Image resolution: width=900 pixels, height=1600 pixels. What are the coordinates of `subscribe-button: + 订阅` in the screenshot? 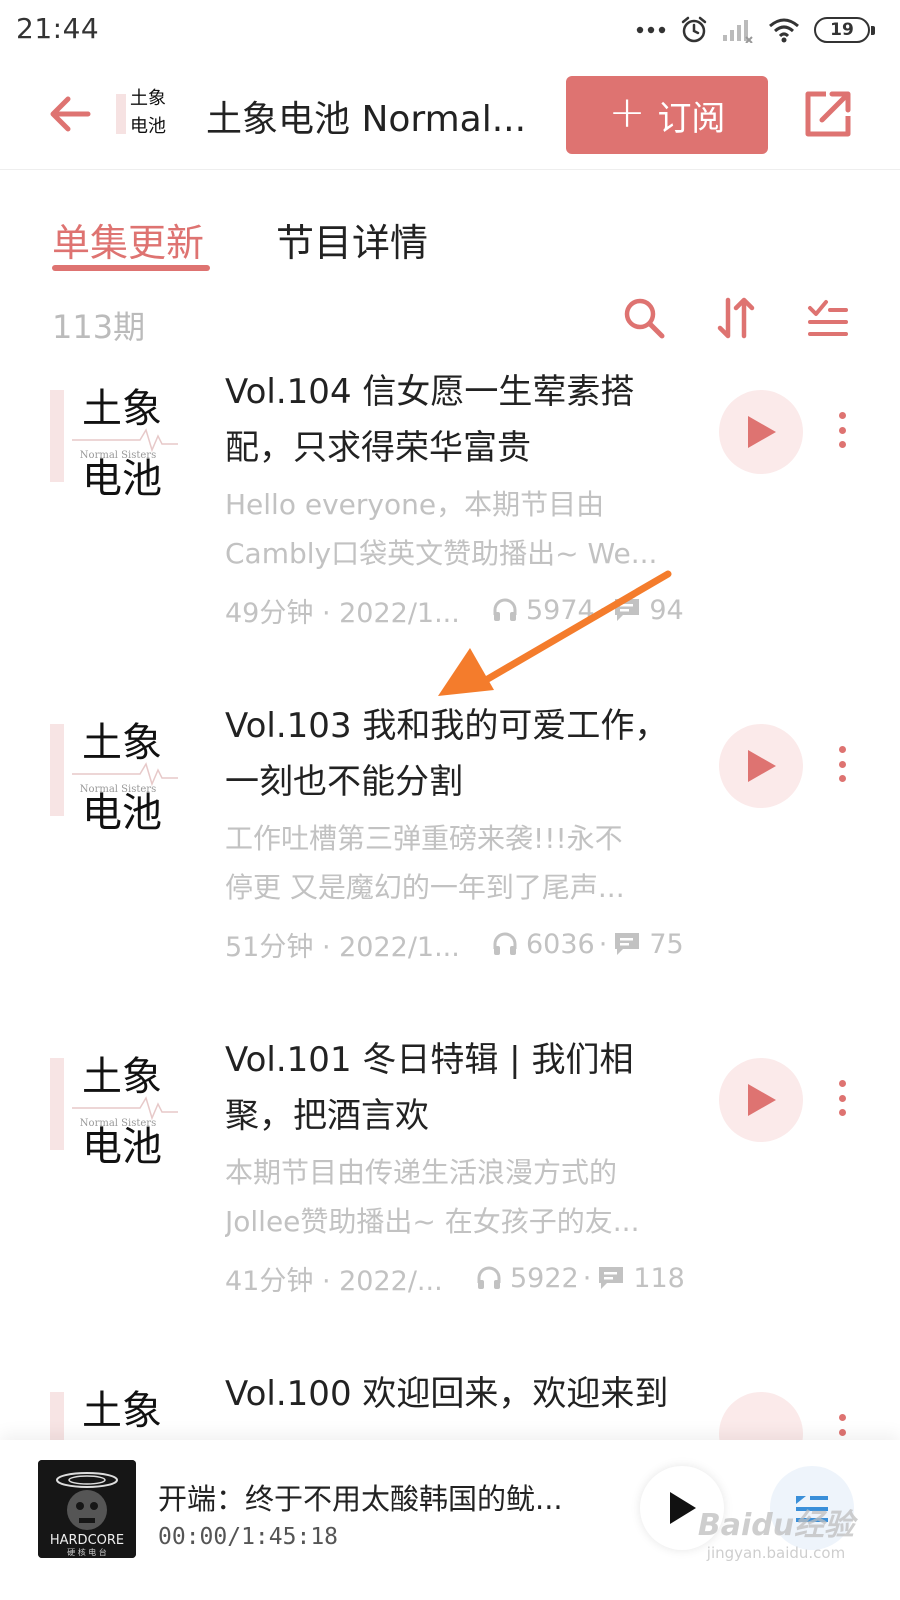 It's located at (667, 115).